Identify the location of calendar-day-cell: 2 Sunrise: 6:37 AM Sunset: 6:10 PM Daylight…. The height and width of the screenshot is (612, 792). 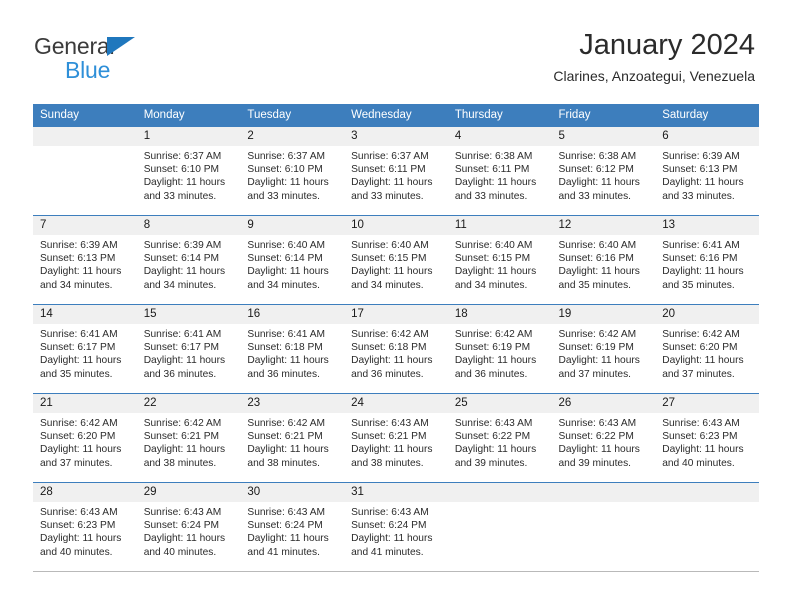
(292, 171).